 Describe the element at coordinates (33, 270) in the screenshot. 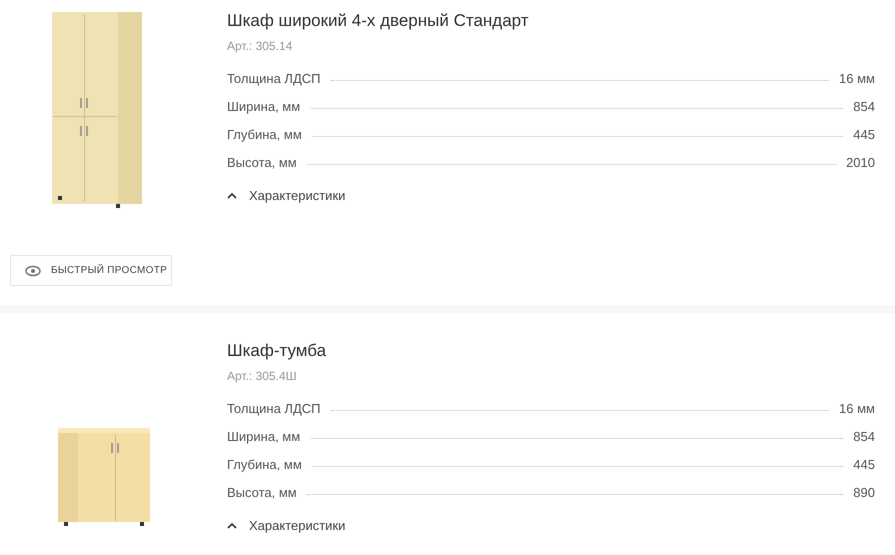

I see `eye-icon` at that location.